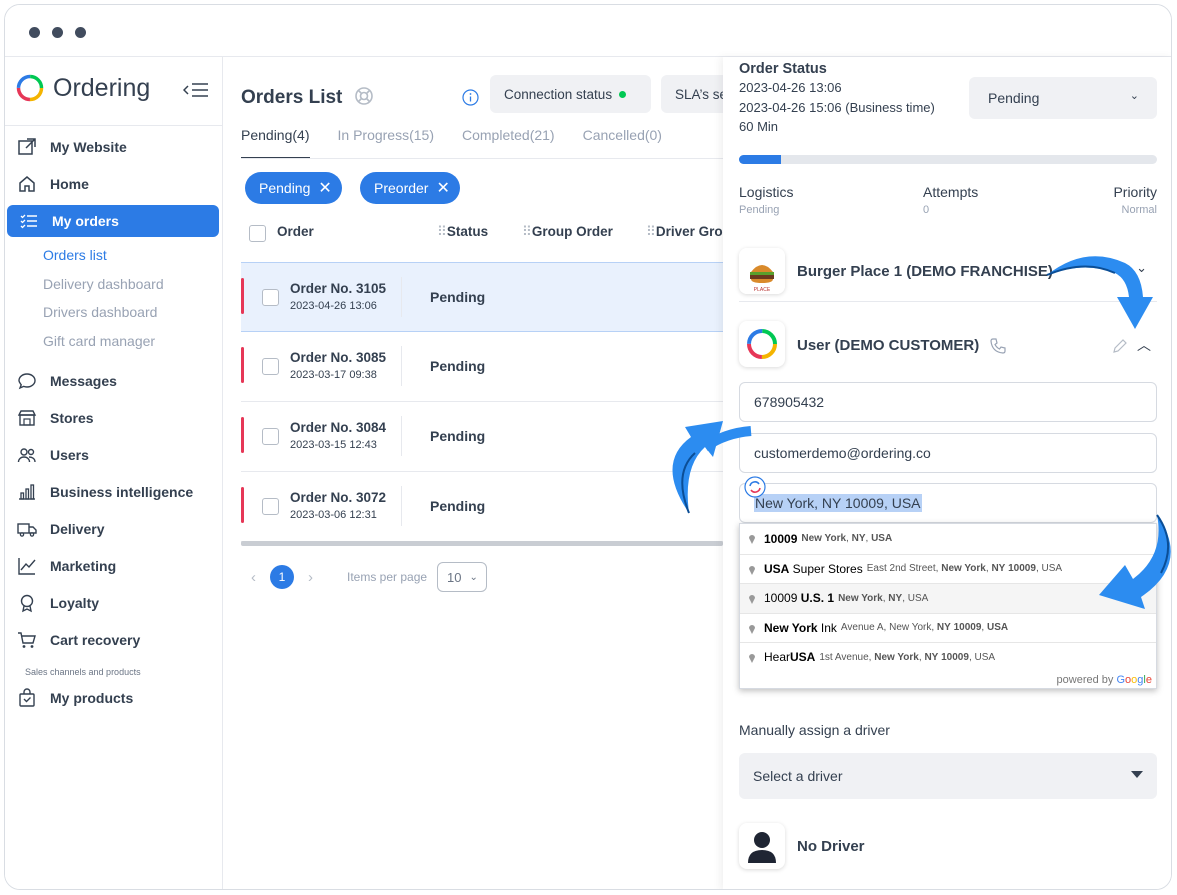  I want to click on sidebar-item-loyalty: Loyalty, so click(112, 603).